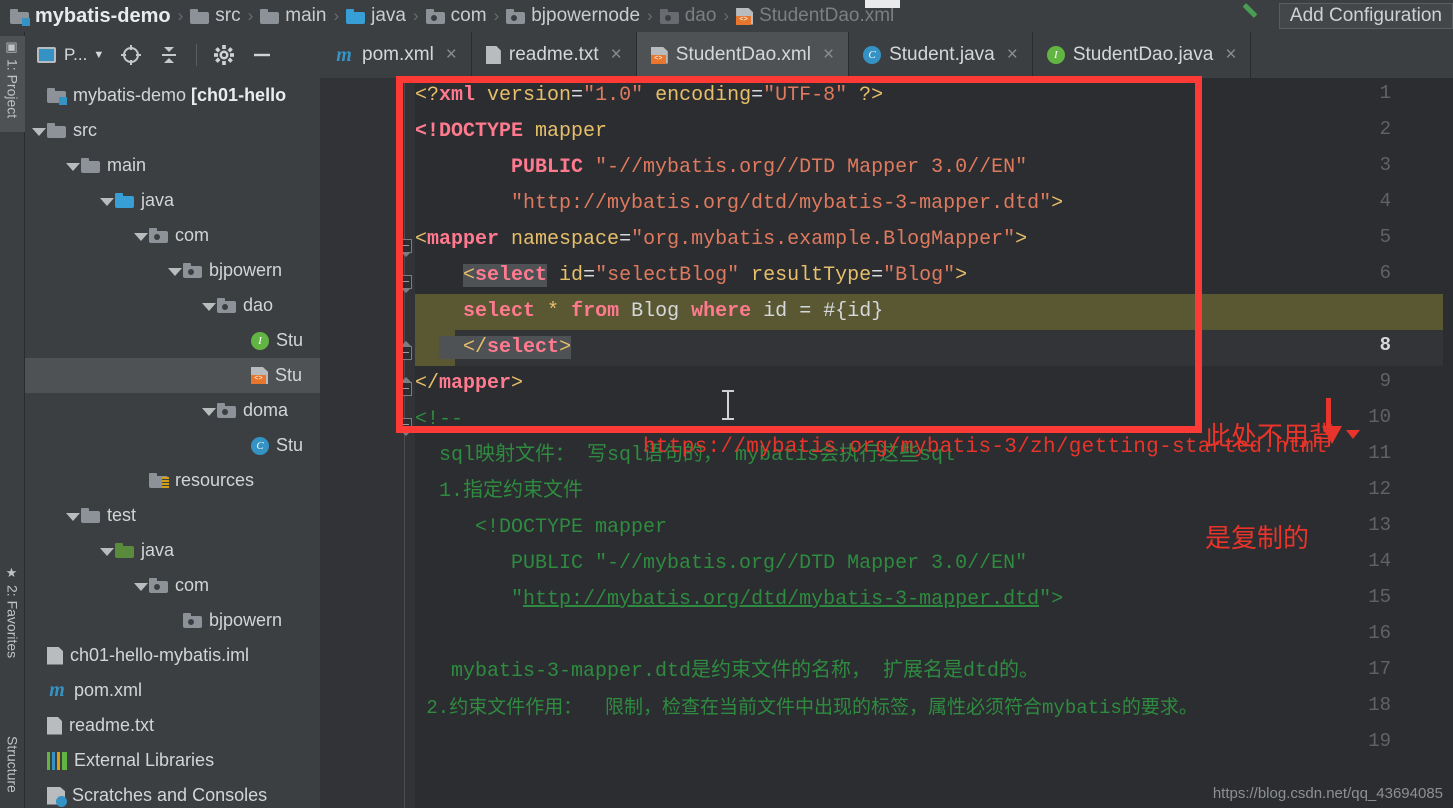 This screenshot has width=1453, height=808. I want to click on tree-item-main: main, so click(172, 165).